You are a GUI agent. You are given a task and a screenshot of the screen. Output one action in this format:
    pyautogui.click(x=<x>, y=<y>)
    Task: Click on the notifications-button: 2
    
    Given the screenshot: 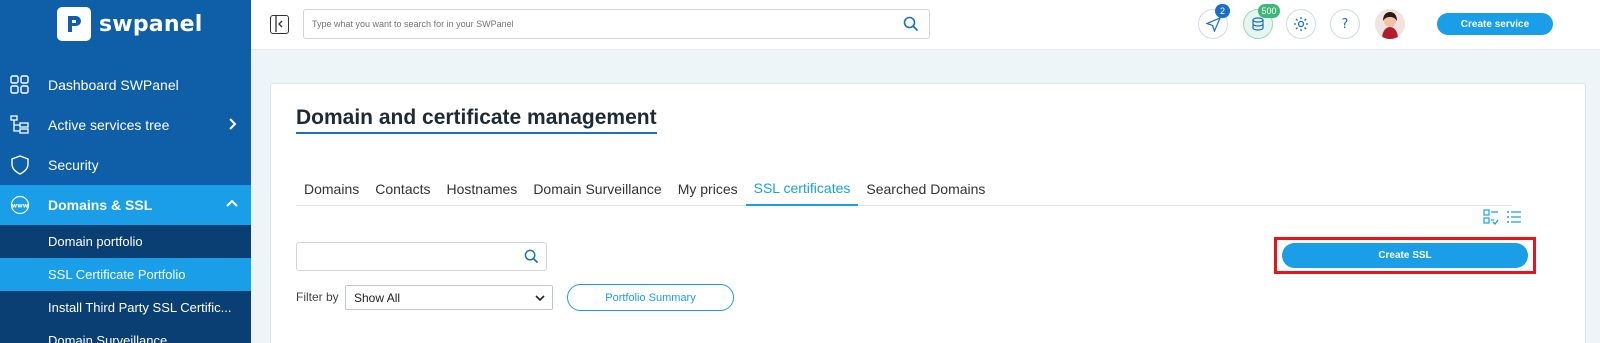 What is the action you would take?
    pyautogui.click(x=1214, y=21)
    